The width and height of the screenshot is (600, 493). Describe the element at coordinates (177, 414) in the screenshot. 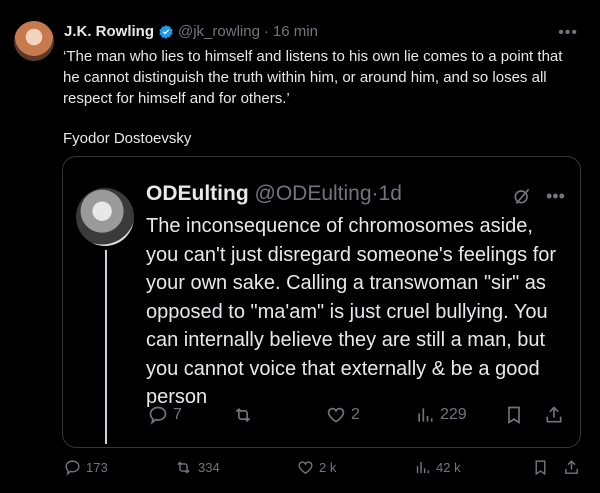

I see `reply-count: 7` at that location.